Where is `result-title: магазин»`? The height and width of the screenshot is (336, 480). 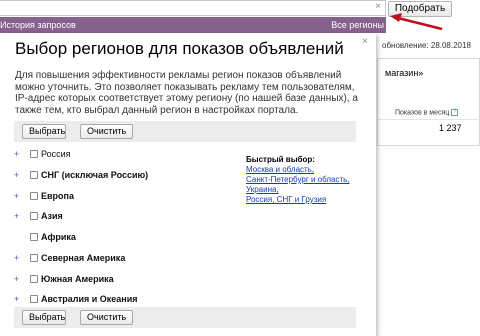 result-title: магазин» is located at coordinates (404, 73).